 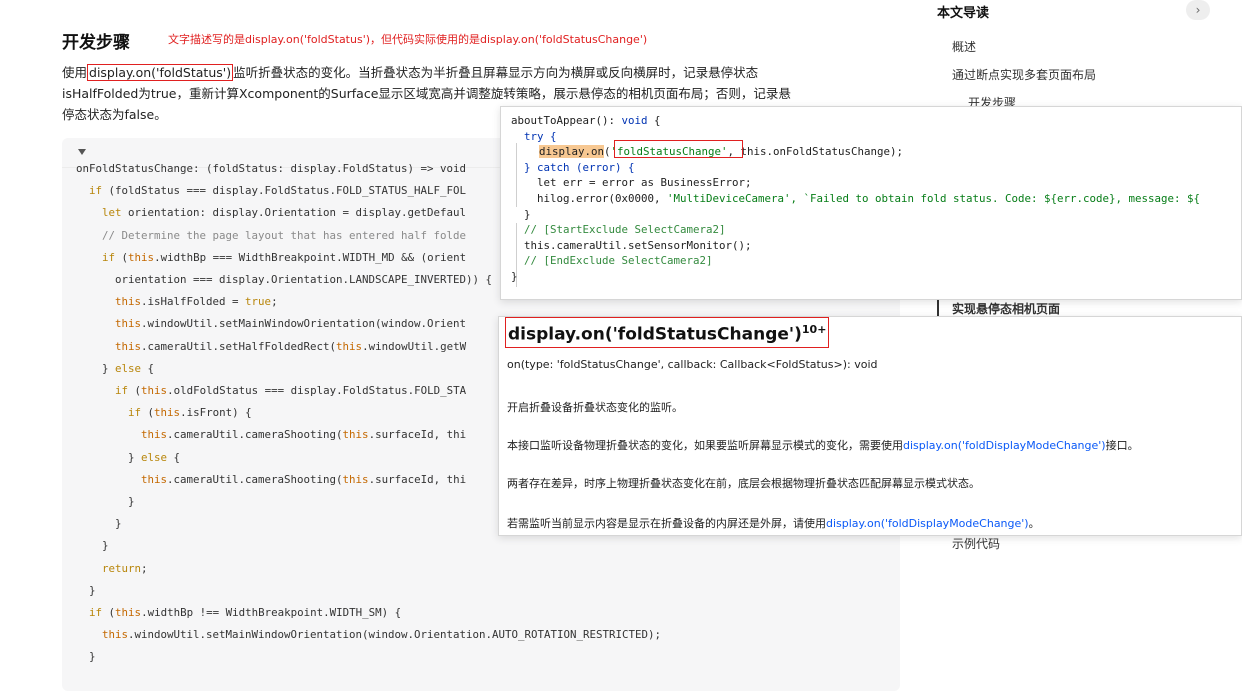 What do you see at coordinates (196, 302) in the screenshot?
I see `code-line: this.isHalfFolded = true;` at bounding box center [196, 302].